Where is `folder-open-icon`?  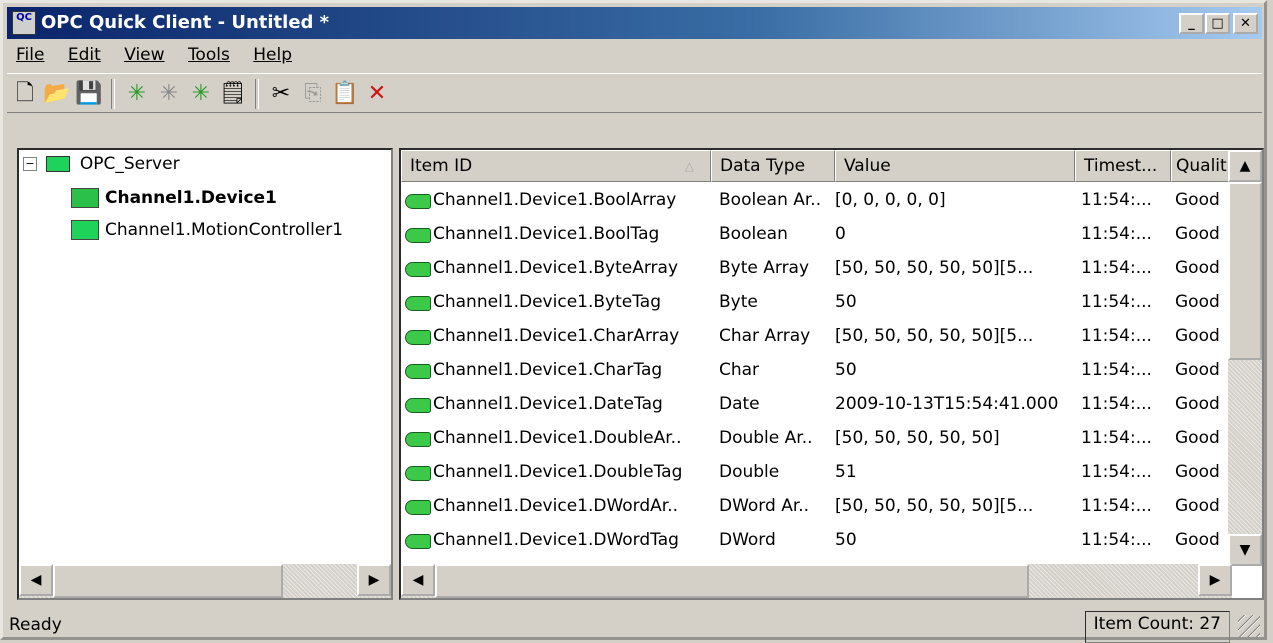
folder-open-icon is located at coordinates (85, 198).